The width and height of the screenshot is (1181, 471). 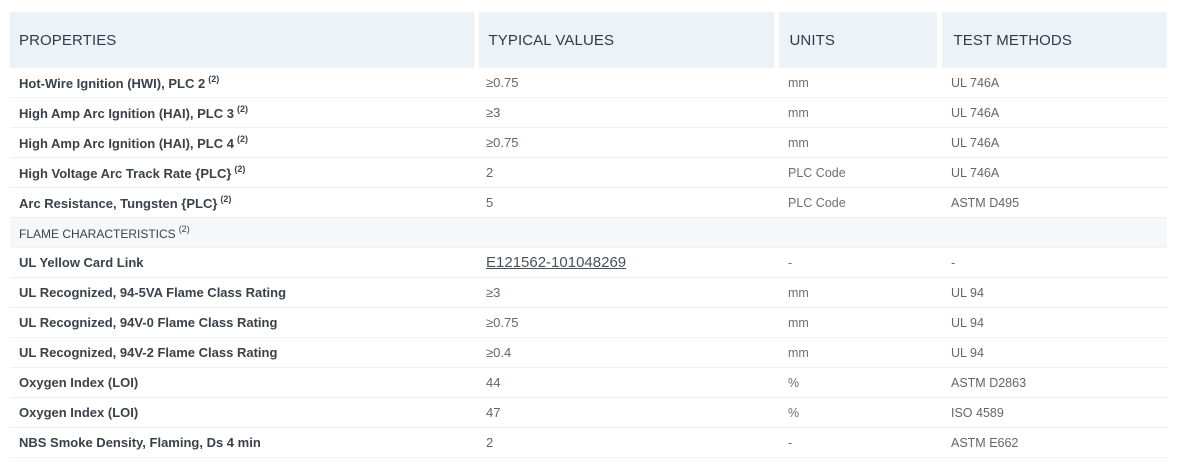 I want to click on property-name: Arc Resistance, Tungsten {PLC}, so click(x=118, y=203).